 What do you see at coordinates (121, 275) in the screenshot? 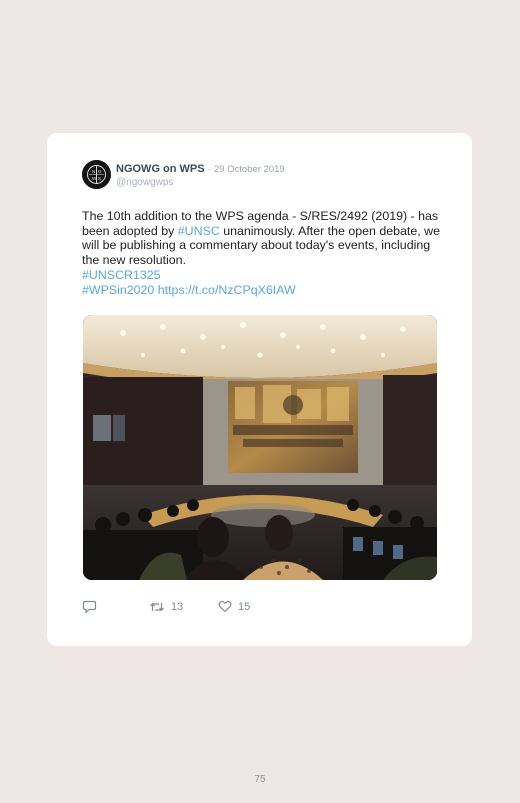
I see `hashtag-unscr1325-link: #UNSCR1325` at bounding box center [121, 275].